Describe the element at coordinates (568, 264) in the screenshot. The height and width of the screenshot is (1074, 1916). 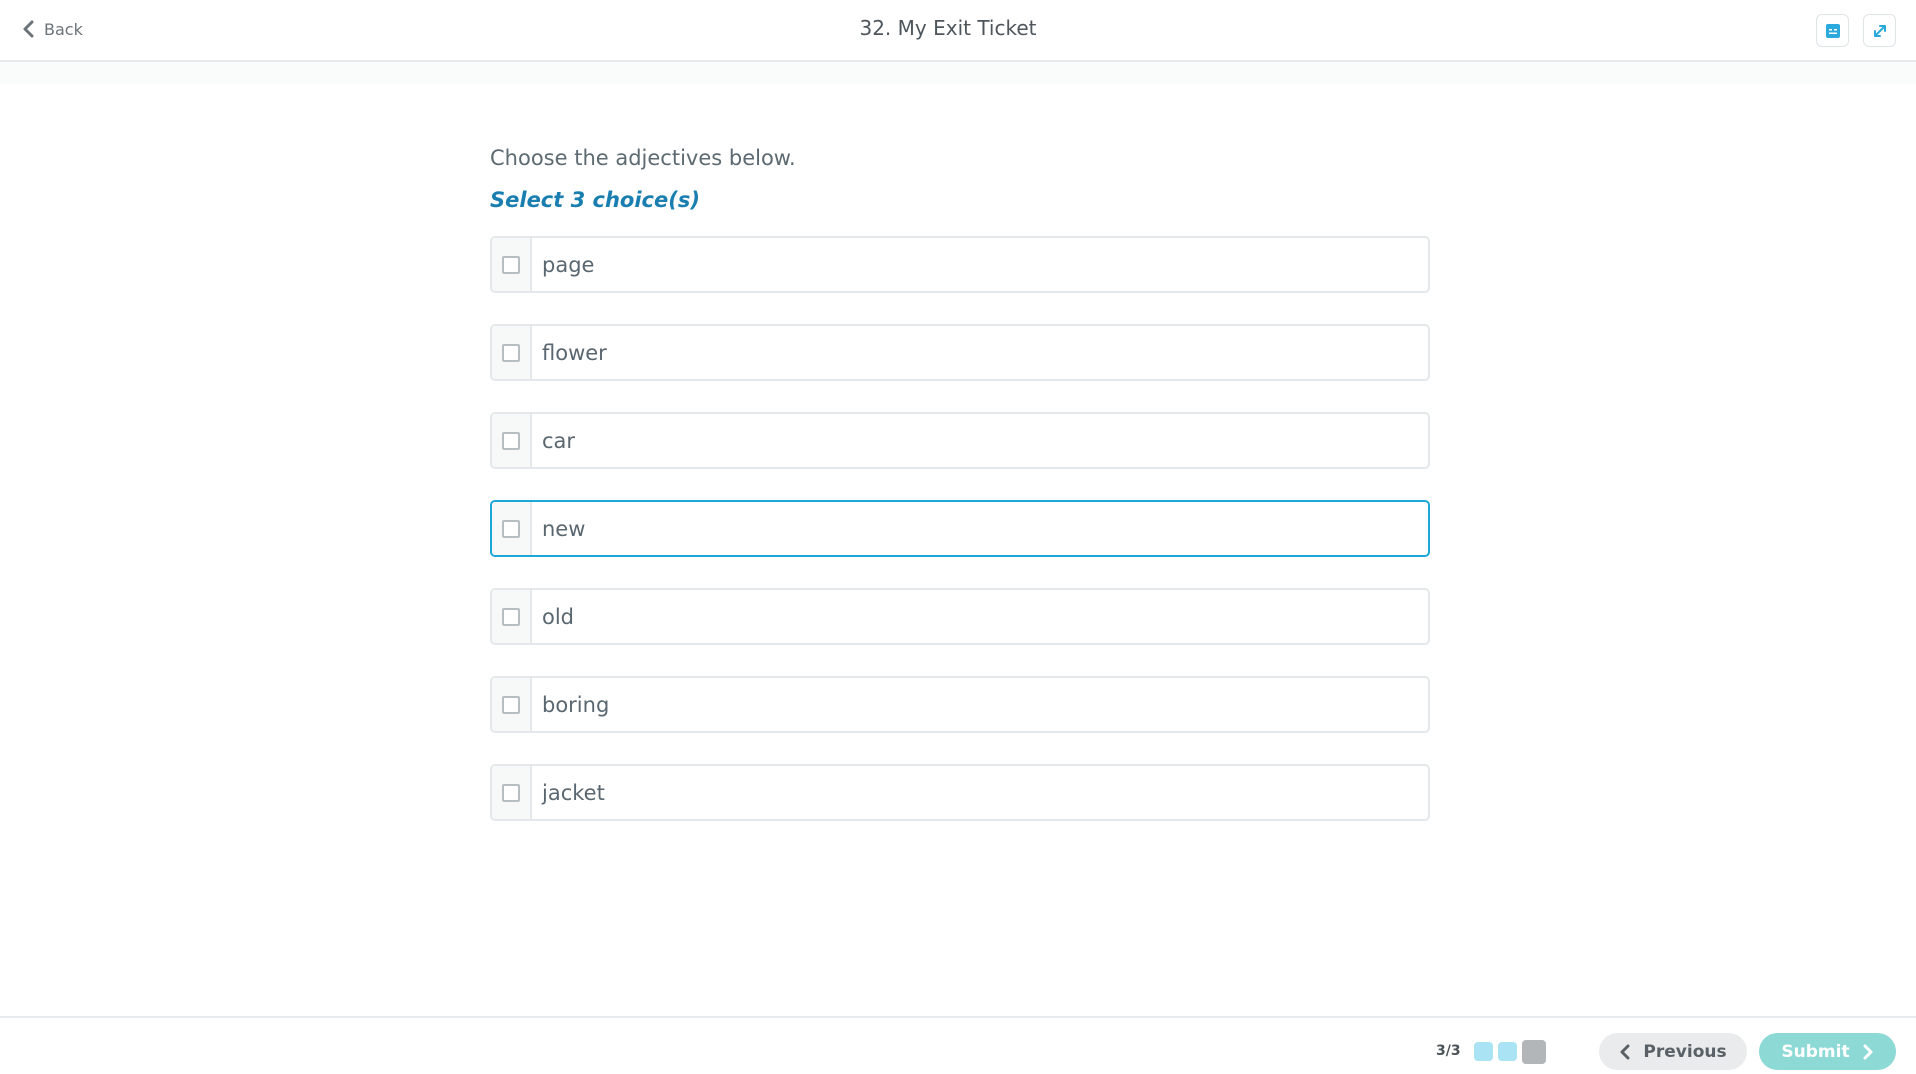
I see `choice-label: page` at that location.